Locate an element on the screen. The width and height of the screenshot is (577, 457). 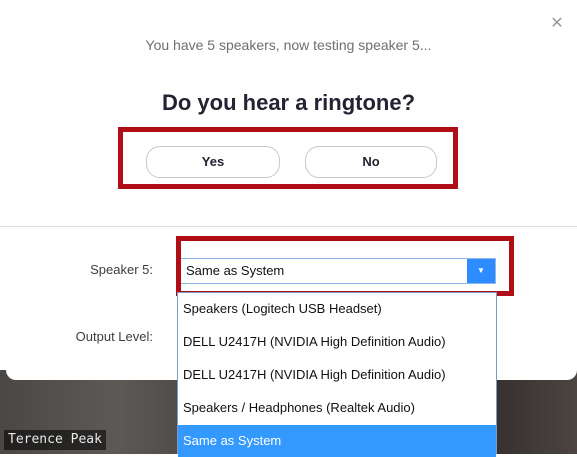
speaker-label: Speaker 5: is located at coordinates (121, 269).